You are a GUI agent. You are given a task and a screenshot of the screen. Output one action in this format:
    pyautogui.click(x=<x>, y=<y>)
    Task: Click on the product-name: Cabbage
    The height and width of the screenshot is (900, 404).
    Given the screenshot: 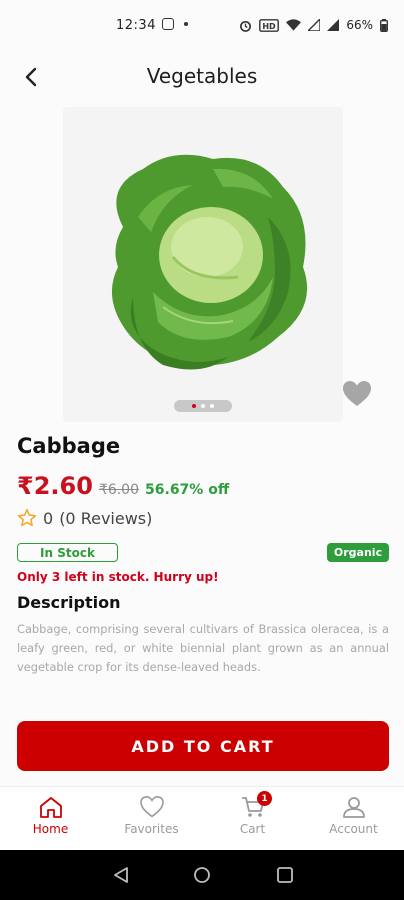 What is the action you would take?
    pyautogui.click(x=69, y=446)
    